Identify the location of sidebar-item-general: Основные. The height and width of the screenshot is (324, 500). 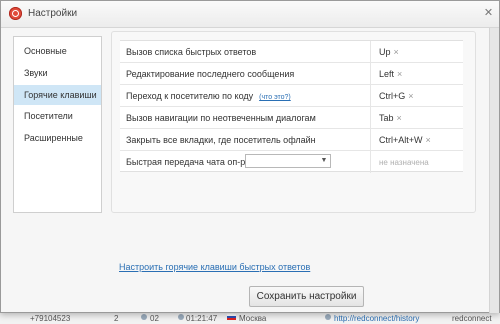
(57, 51).